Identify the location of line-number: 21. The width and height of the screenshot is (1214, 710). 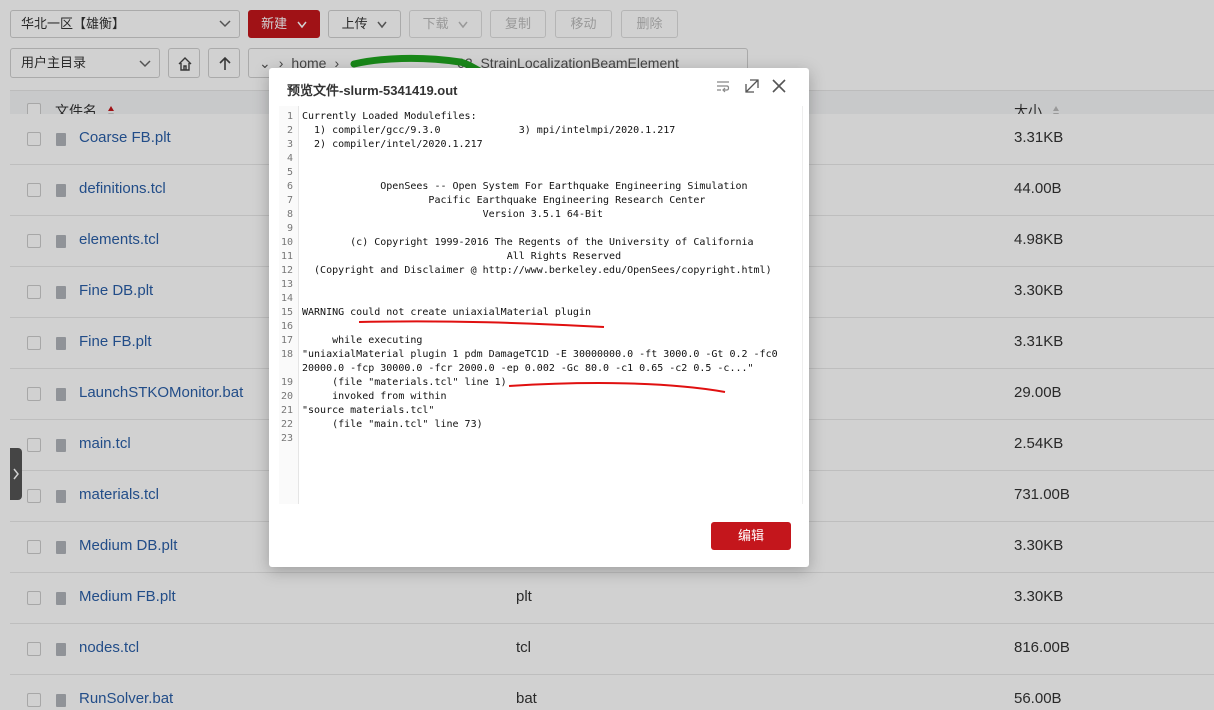
(286, 410).